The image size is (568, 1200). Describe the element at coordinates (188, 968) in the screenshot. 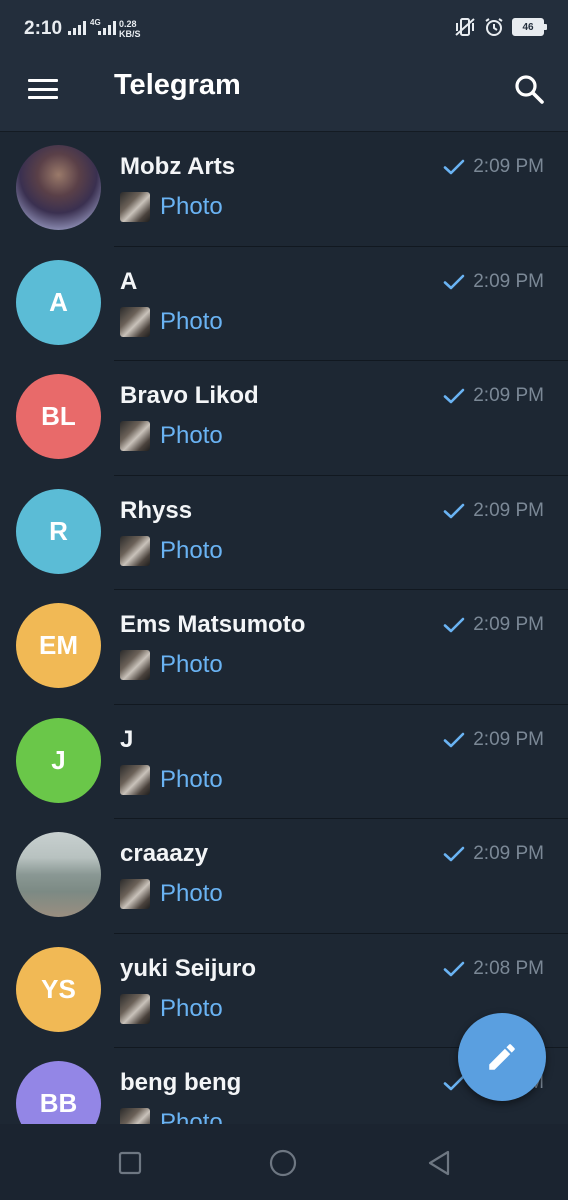

I see `chat-name: yuki Seijuro` at that location.